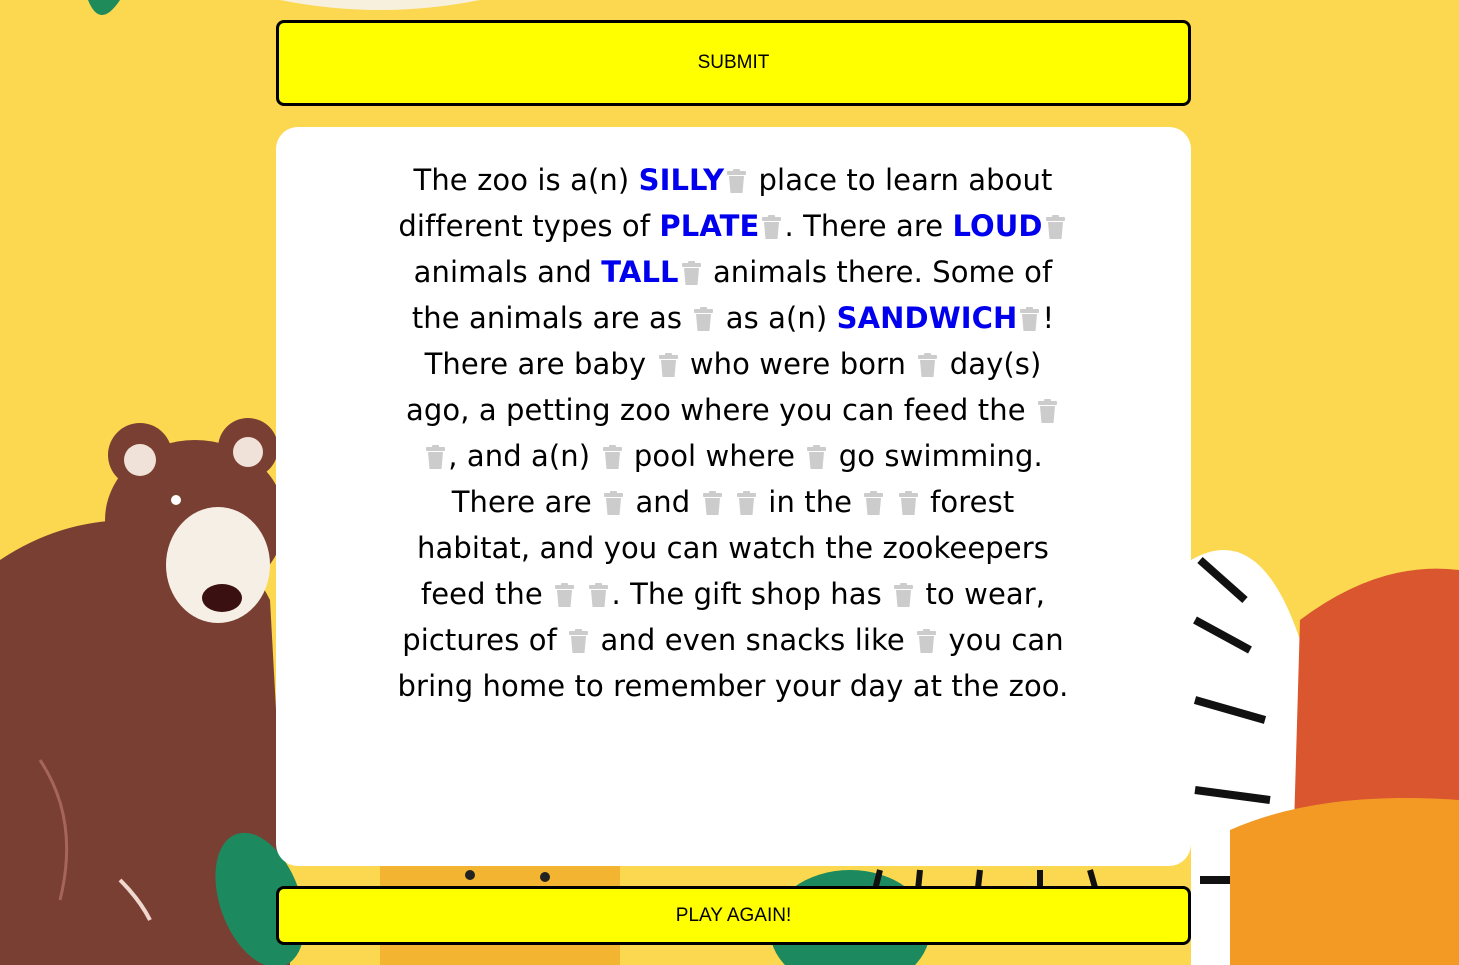 Image resolution: width=1459 pixels, height=965 pixels. I want to click on story-text: who were born, so click(798, 364).